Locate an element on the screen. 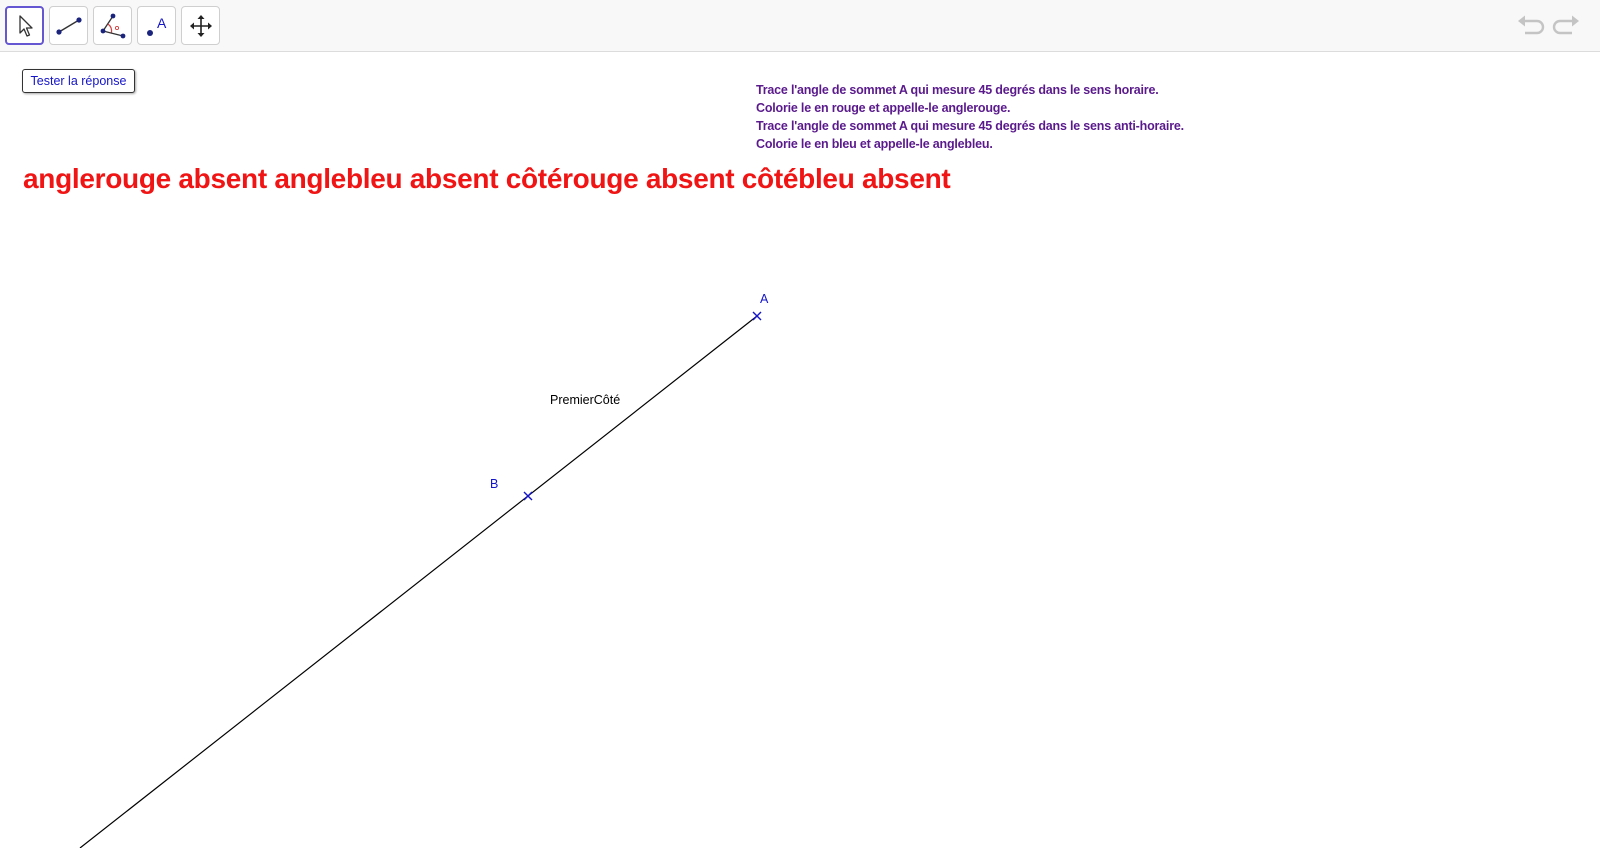  segment-icon is located at coordinates (68, 25).